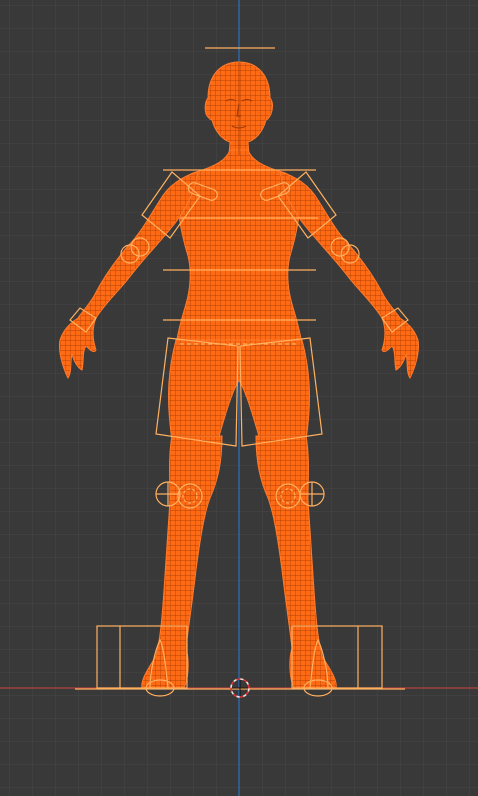 This screenshot has width=478, height=796. I want to click on 3d-cursor, so click(240, 688).